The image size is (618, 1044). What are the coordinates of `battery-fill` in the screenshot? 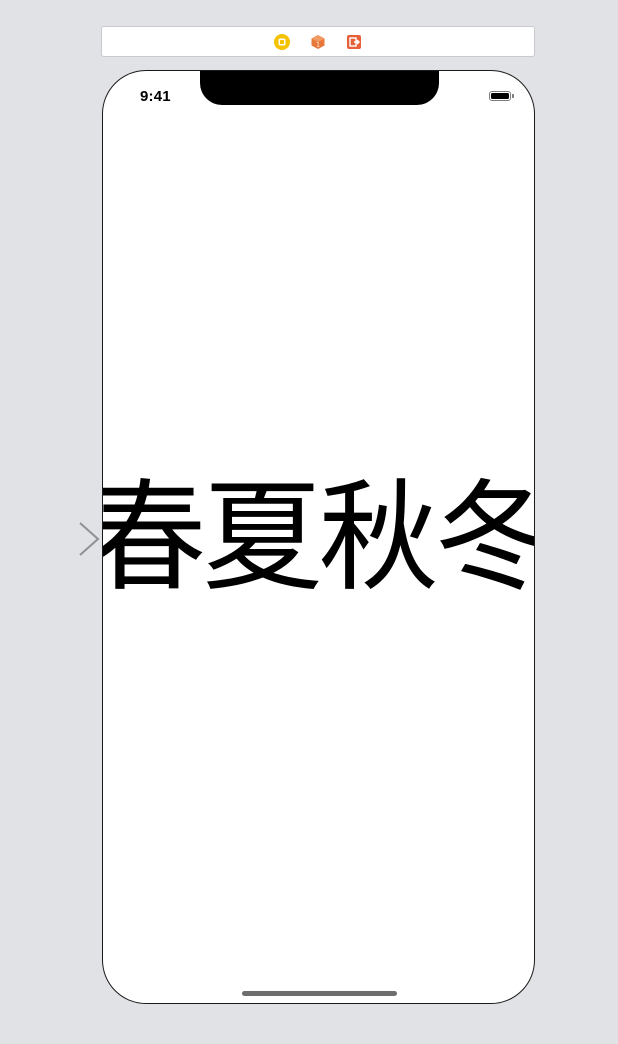 It's located at (500, 96).